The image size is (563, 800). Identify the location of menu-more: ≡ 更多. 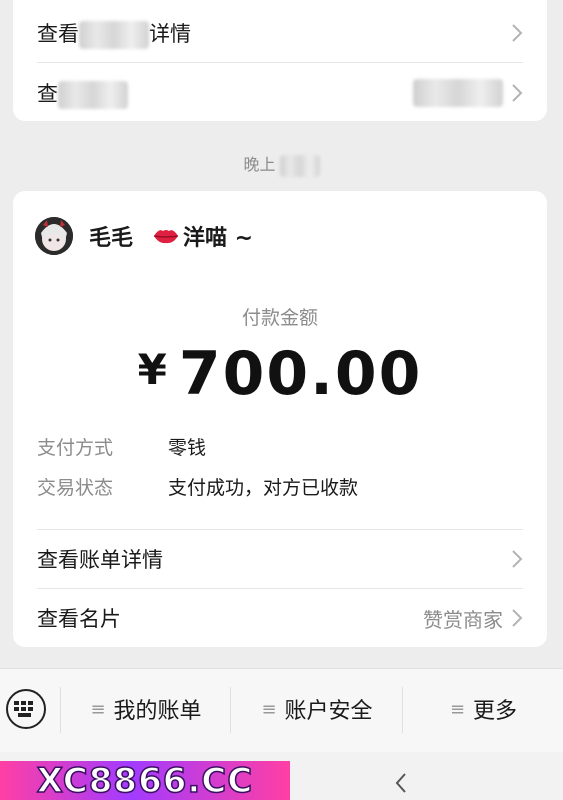
(483, 709).